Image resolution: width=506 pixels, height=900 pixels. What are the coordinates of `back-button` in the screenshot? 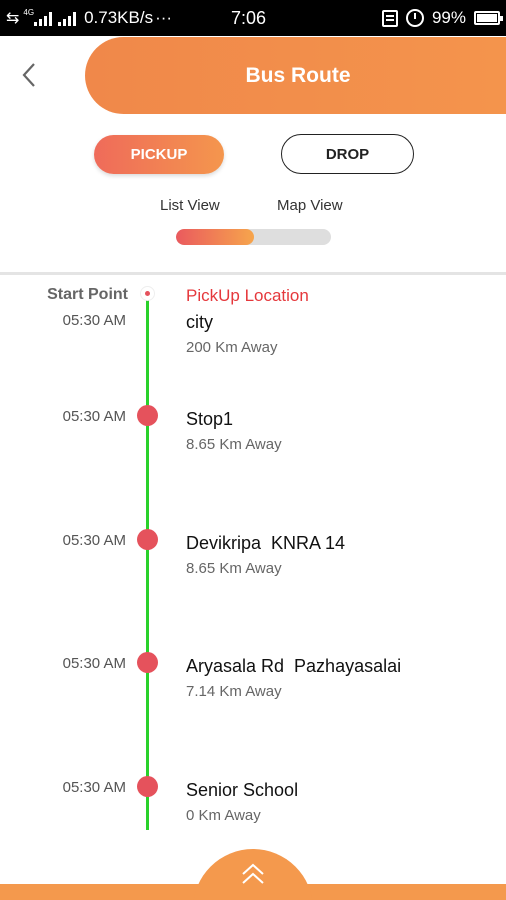 It's located at (29, 75).